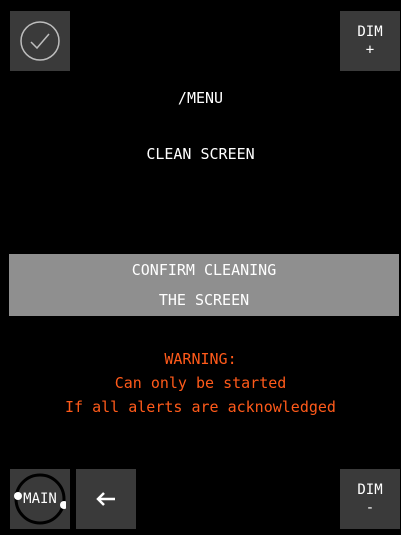 This screenshot has height=535, width=401. I want to click on warning-line1: Can only be started, so click(200, 383).